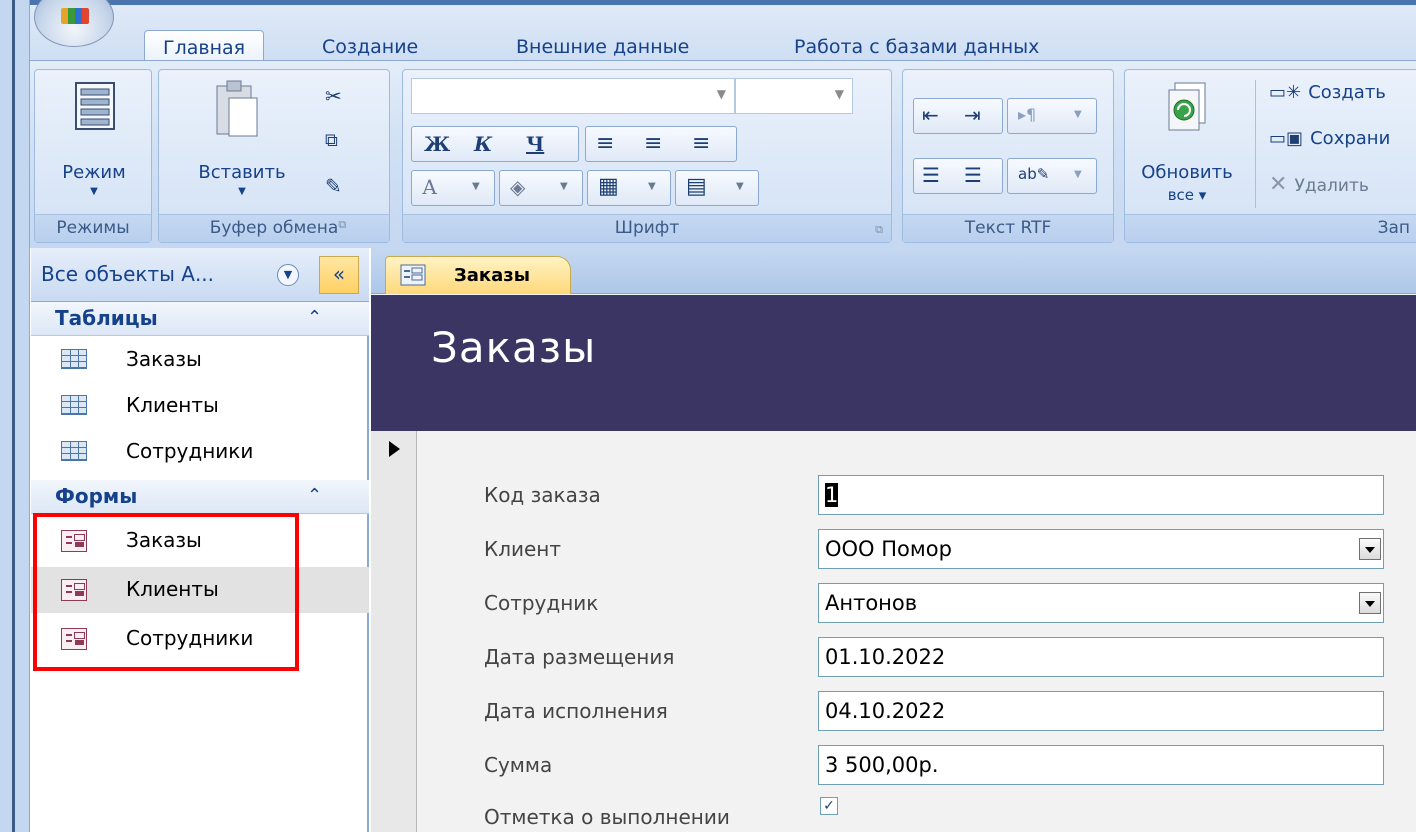 This screenshot has height=832, width=1416. What do you see at coordinates (930, 115) in the screenshot?
I see `decrease-indent-icon: ⇤` at bounding box center [930, 115].